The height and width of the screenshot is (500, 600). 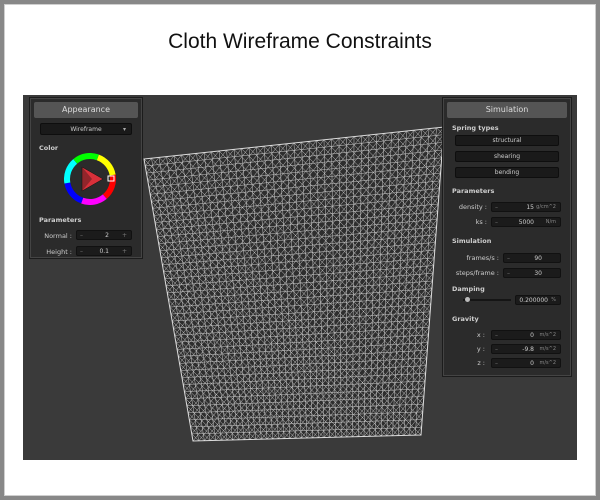 What do you see at coordinates (553, 300) in the screenshot?
I see `damping-unit: %` at bounding box center [553, 300].